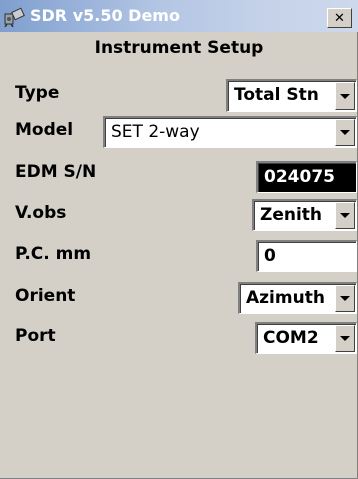  What do you see at coordinates (35, 336) in the screenshot?
I see `port-label: Port` at bounding box center [35, 336].